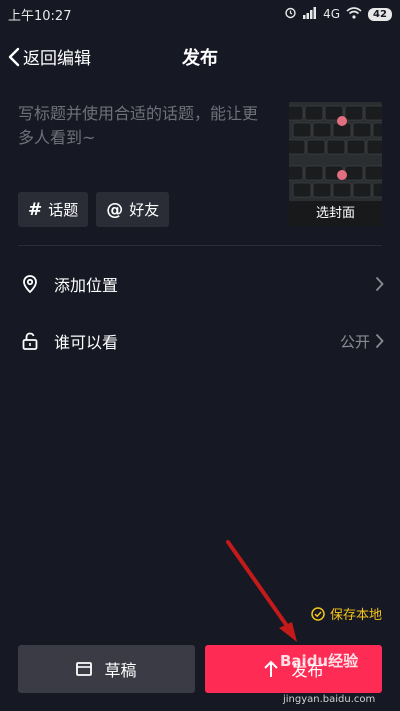 This screenshot has width=400, height=711. I want to click on signal-icon, so click(310, 14).